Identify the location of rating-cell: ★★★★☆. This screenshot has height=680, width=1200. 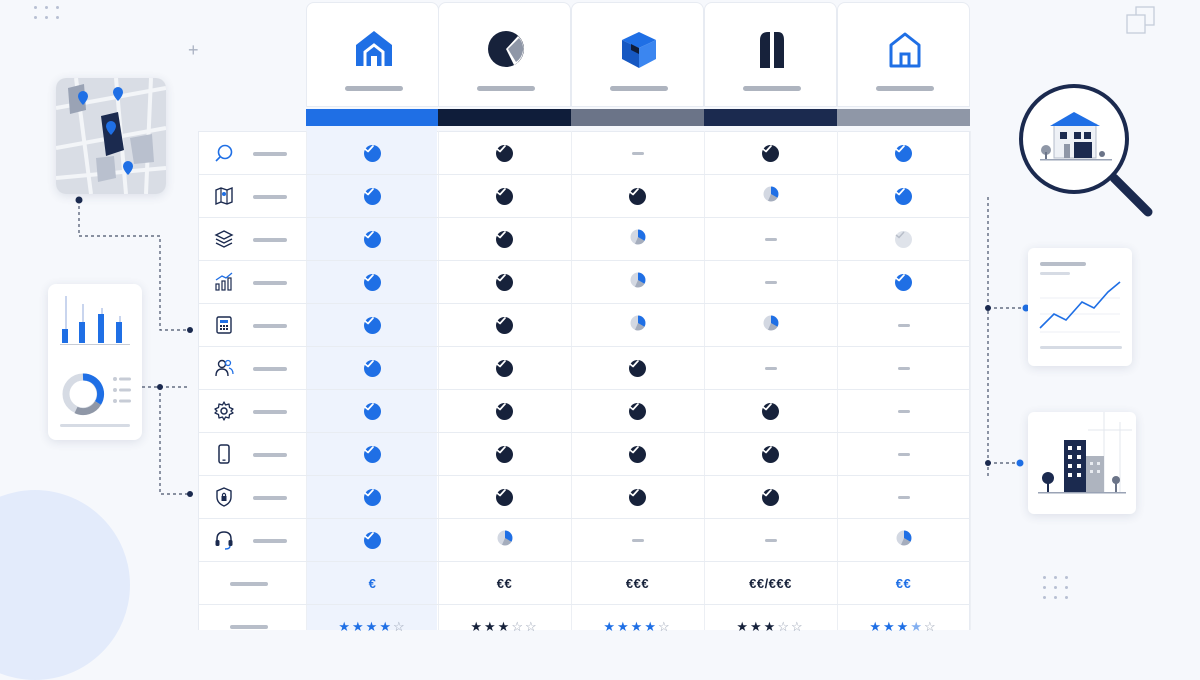
(372, 626).